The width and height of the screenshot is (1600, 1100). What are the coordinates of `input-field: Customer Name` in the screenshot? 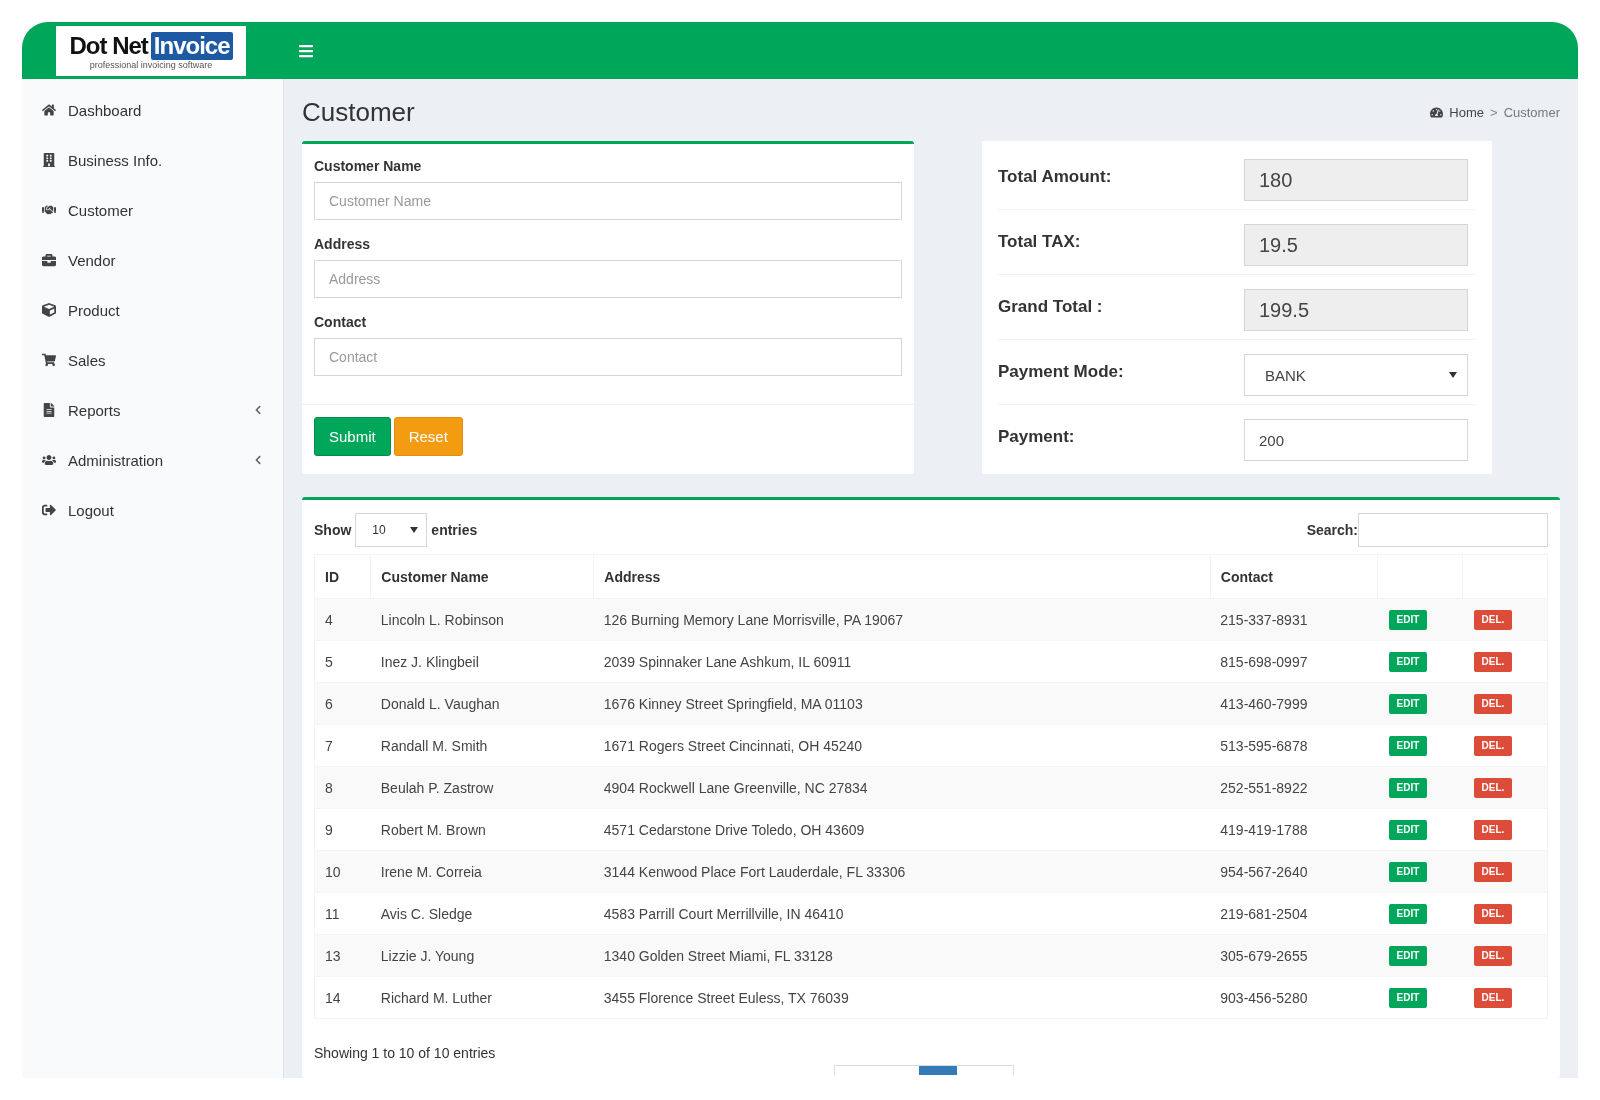 It's located at (608, 201).